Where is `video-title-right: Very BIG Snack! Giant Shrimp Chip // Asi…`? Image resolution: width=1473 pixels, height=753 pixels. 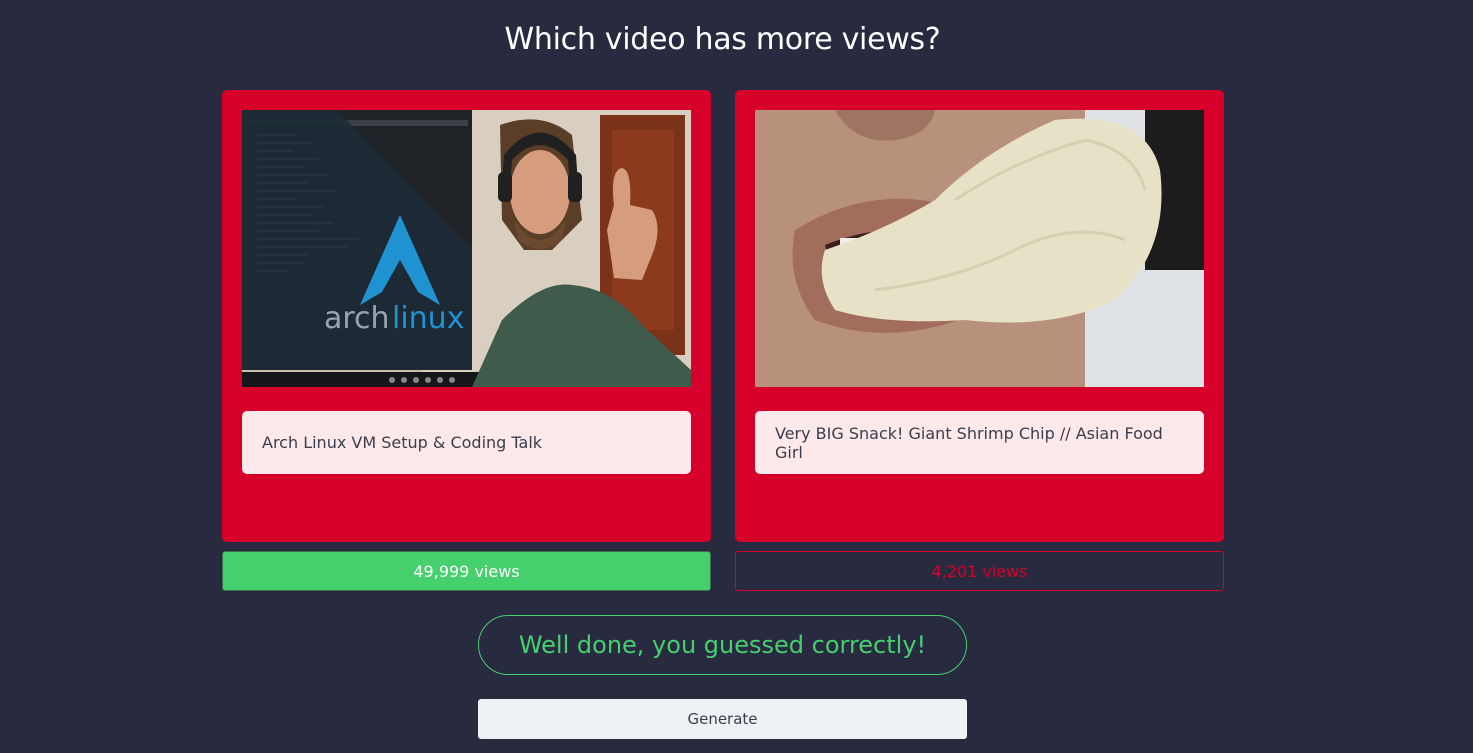
video-title-right: Very BIG Snack! Giant Shrimp Chip // Asi… is located at coordinates (979, 442).